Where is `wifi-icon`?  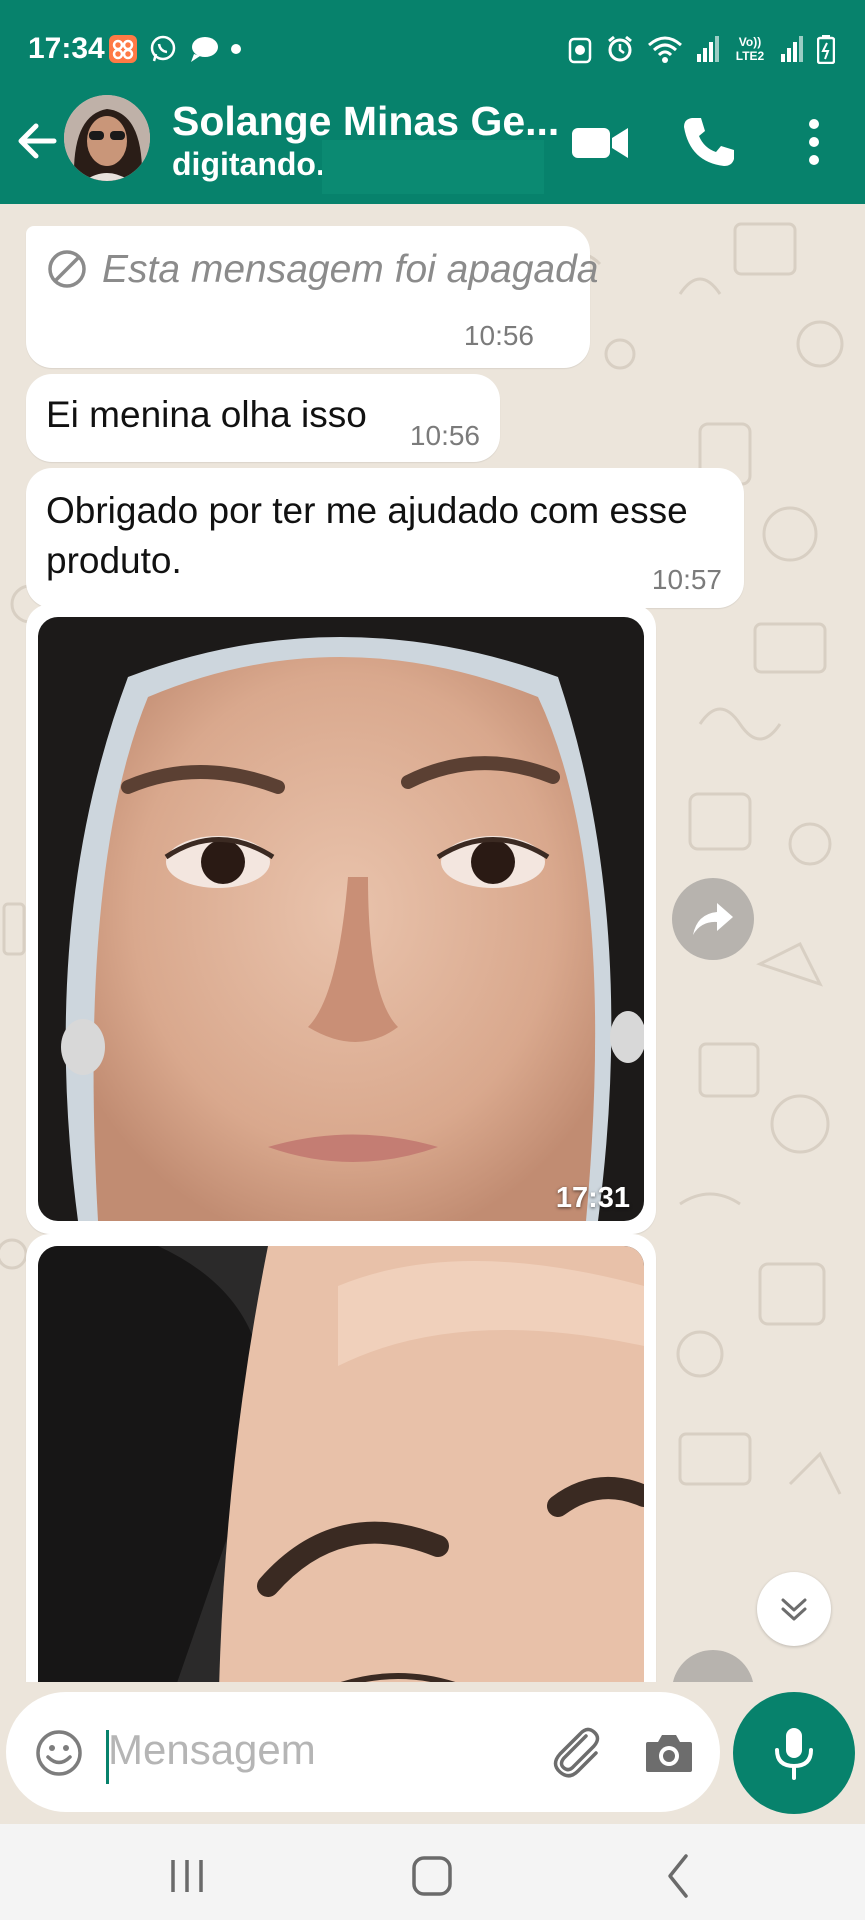 wifi-icon is located at coordinates (665, 49).